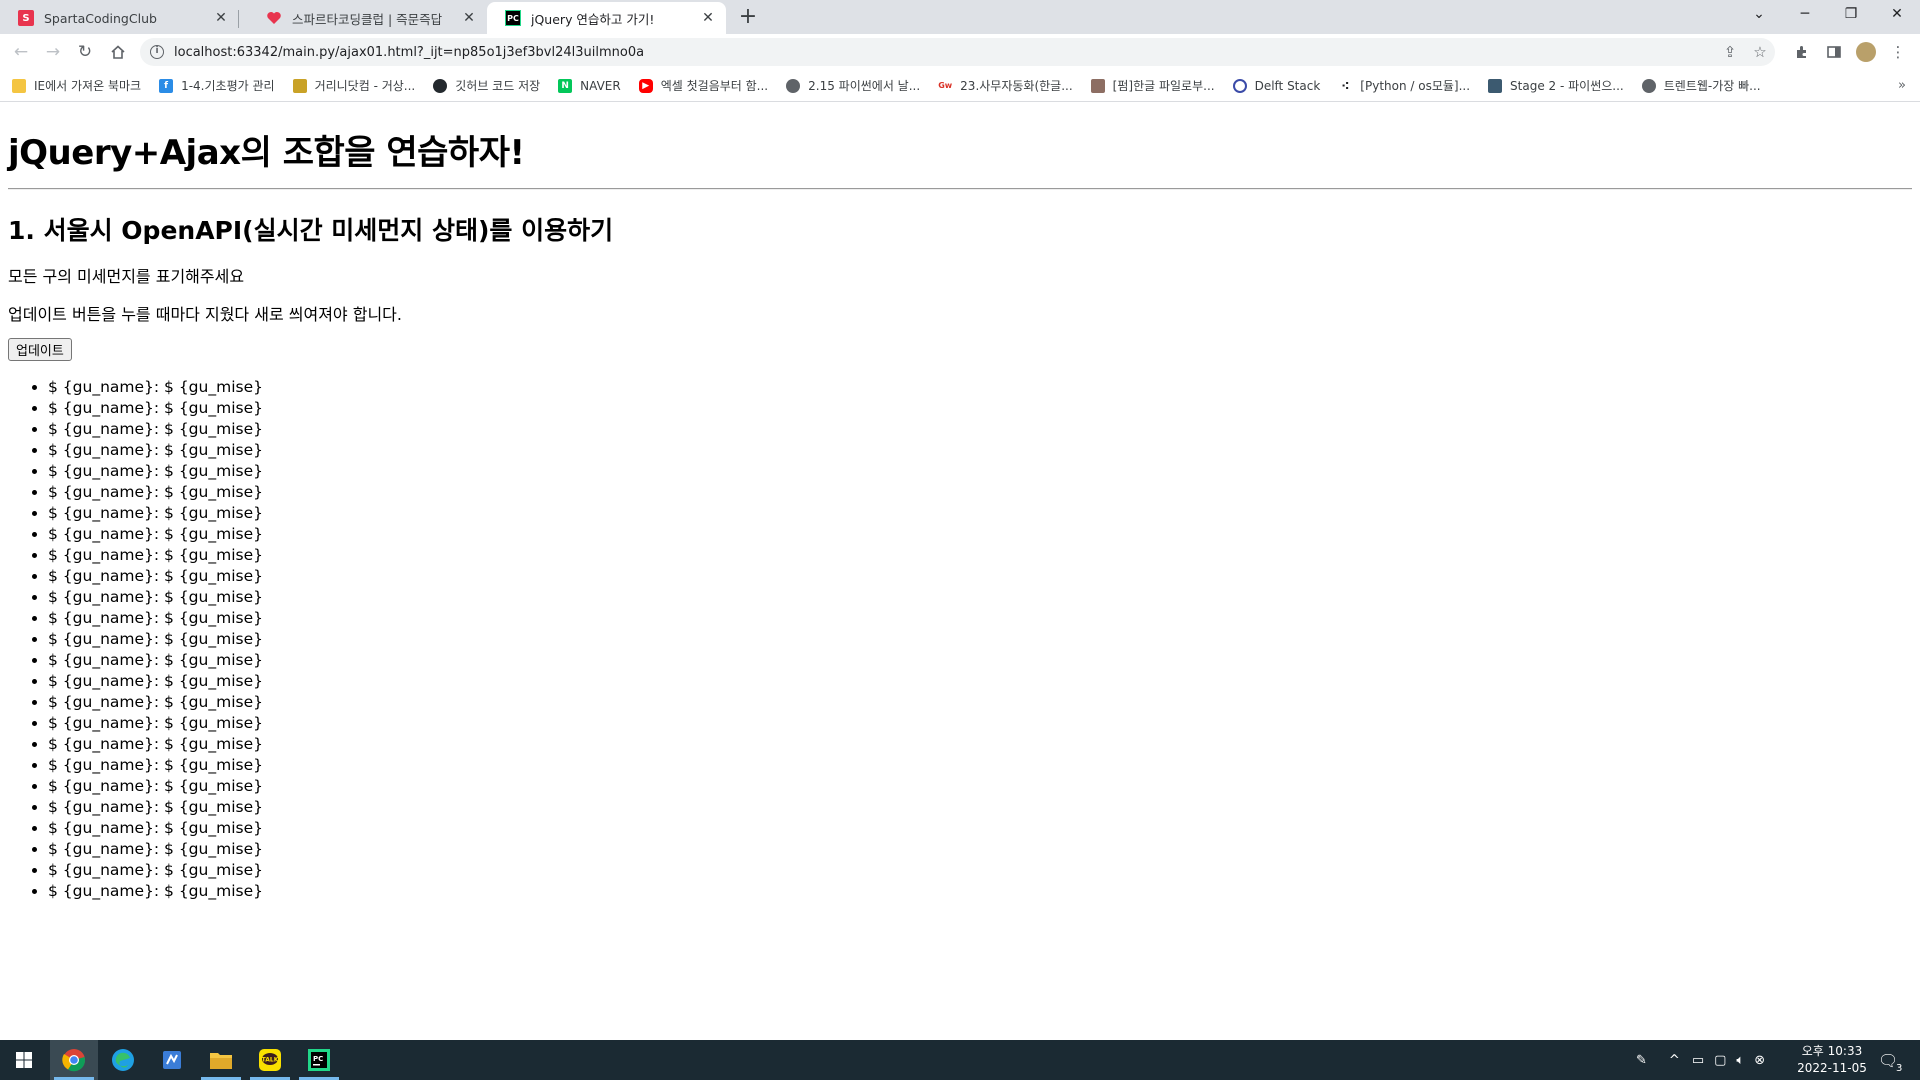 Image resolution: width=1920 pixels, height=1080 pixels. I want to click on bookmark-naver: N NAVER, so click(589, 85).